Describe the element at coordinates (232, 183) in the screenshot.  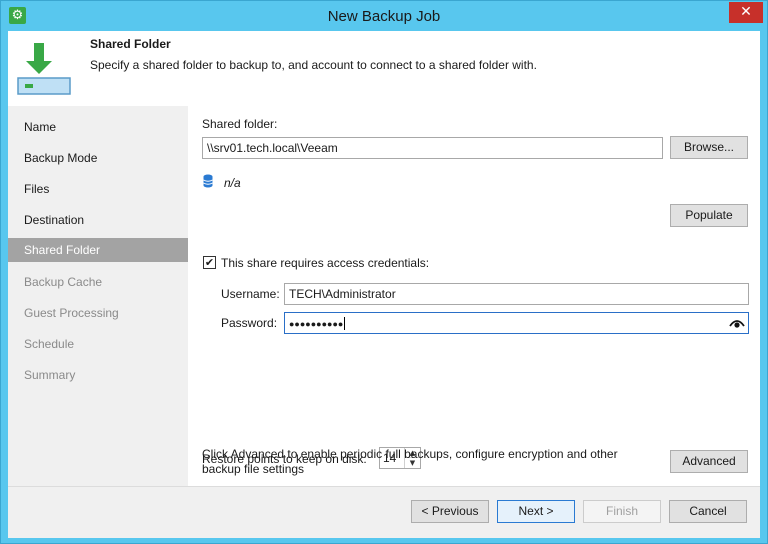
I see `capacity-text: n/a` at that location.